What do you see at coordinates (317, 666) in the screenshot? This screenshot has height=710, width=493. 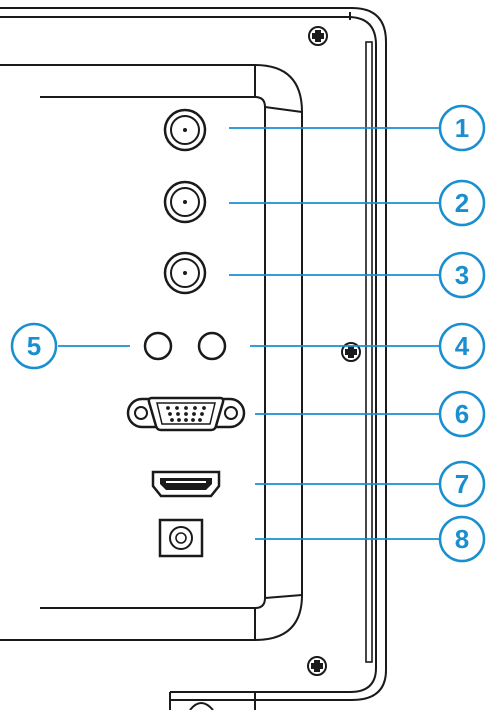 I see `screw-bottom-icon` at bounding box center [317, 666].